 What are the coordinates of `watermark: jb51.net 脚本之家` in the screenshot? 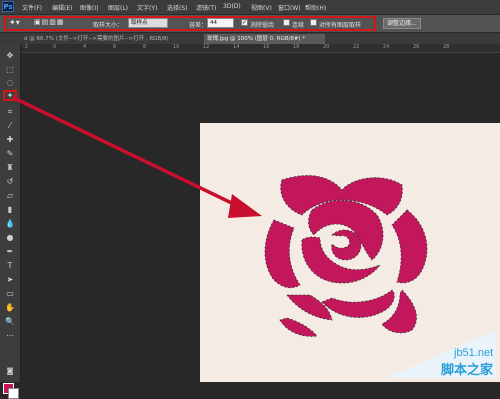 It's located at (441, 355).